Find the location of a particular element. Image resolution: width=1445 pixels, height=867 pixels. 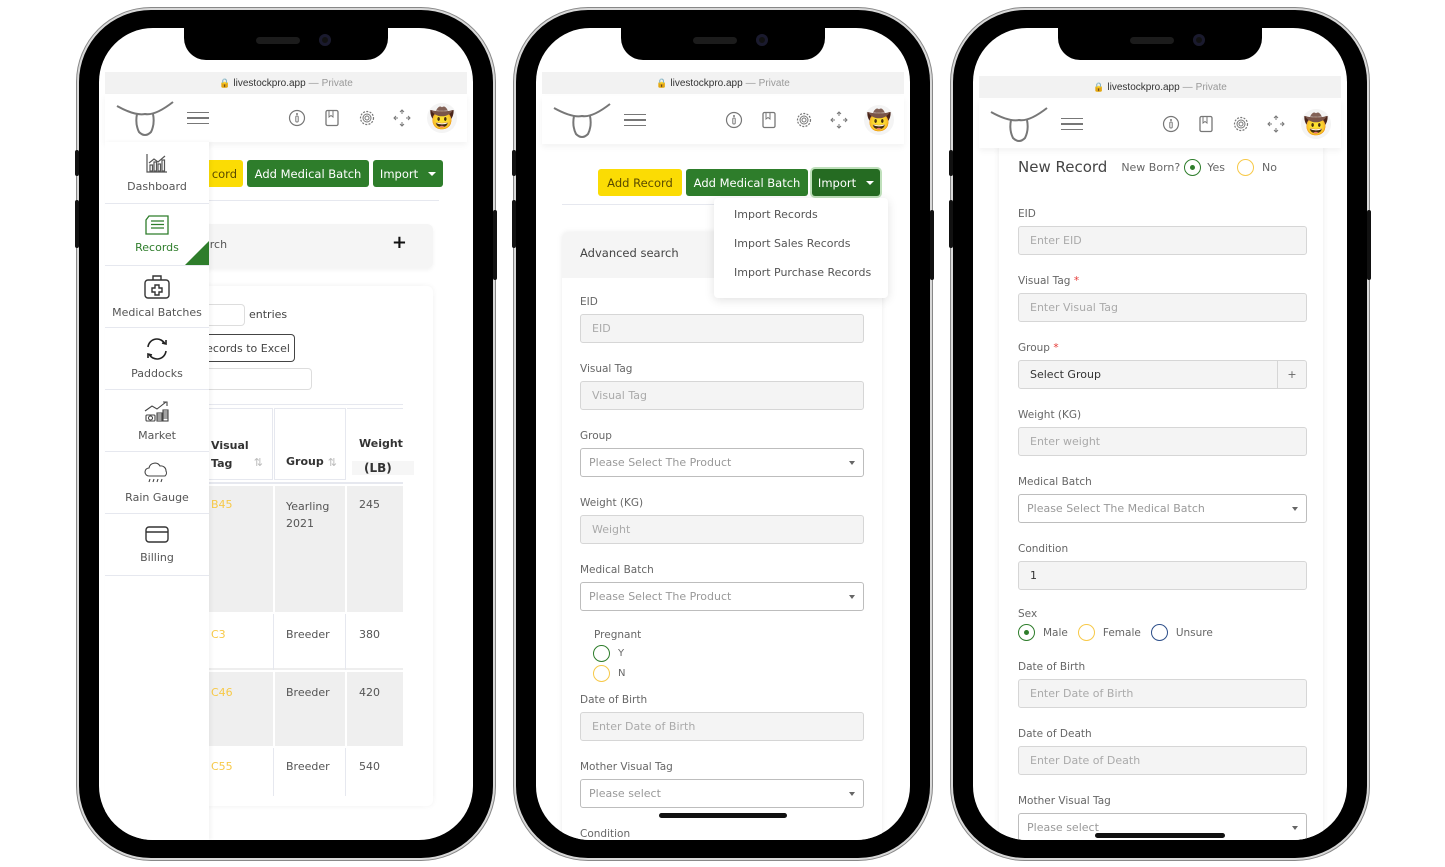

eid-input: Enter EID is located at coordinates (1162, 240).